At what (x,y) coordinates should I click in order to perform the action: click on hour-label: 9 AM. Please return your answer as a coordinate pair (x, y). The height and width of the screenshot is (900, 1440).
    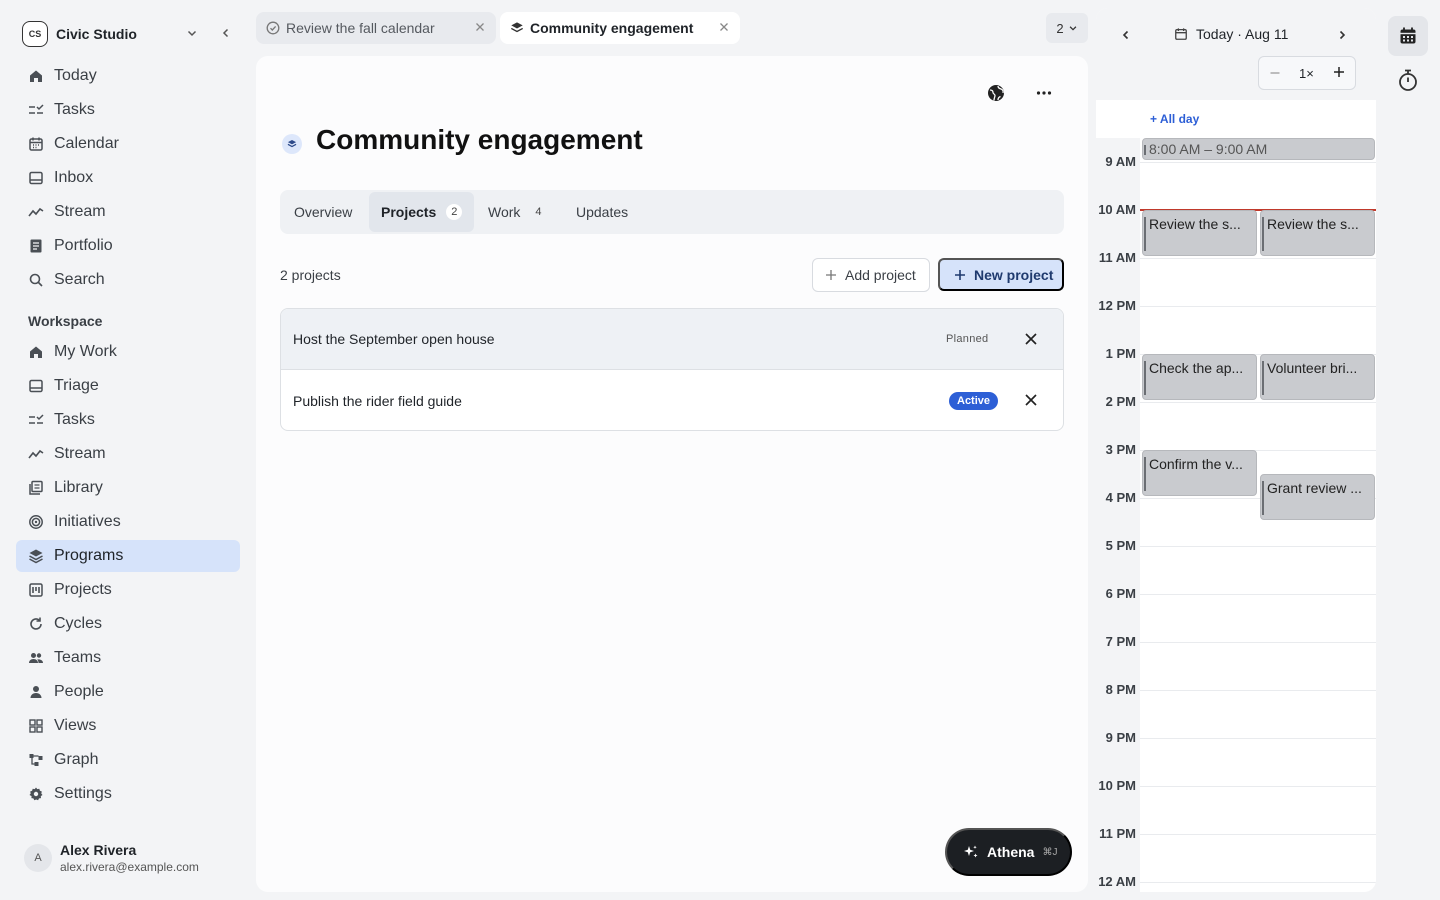
    Looking at the image, I should click on (1120, 161).